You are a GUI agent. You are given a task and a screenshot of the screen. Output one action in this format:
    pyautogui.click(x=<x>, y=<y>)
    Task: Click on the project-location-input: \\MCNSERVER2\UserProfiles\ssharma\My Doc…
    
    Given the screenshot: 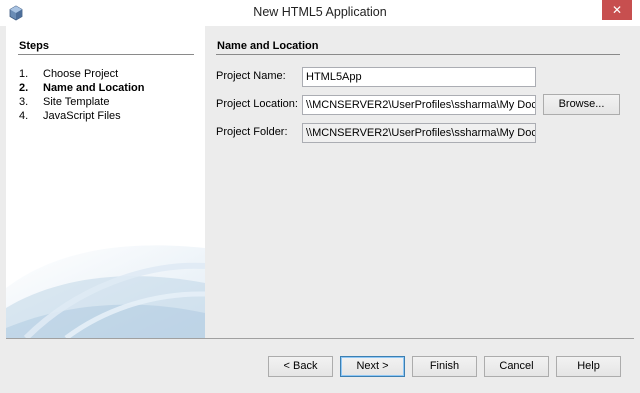 What is the action you would take?
    pyautogui.click(x=419, y=105)
    